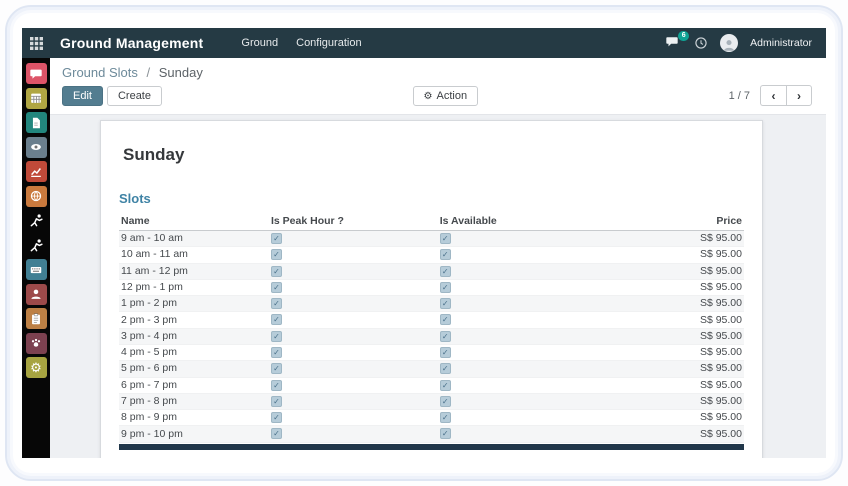 Image resolution: width=848 pixels, height=486 pixels. I want to click on pager-next-button: ›, so click(799, 95).